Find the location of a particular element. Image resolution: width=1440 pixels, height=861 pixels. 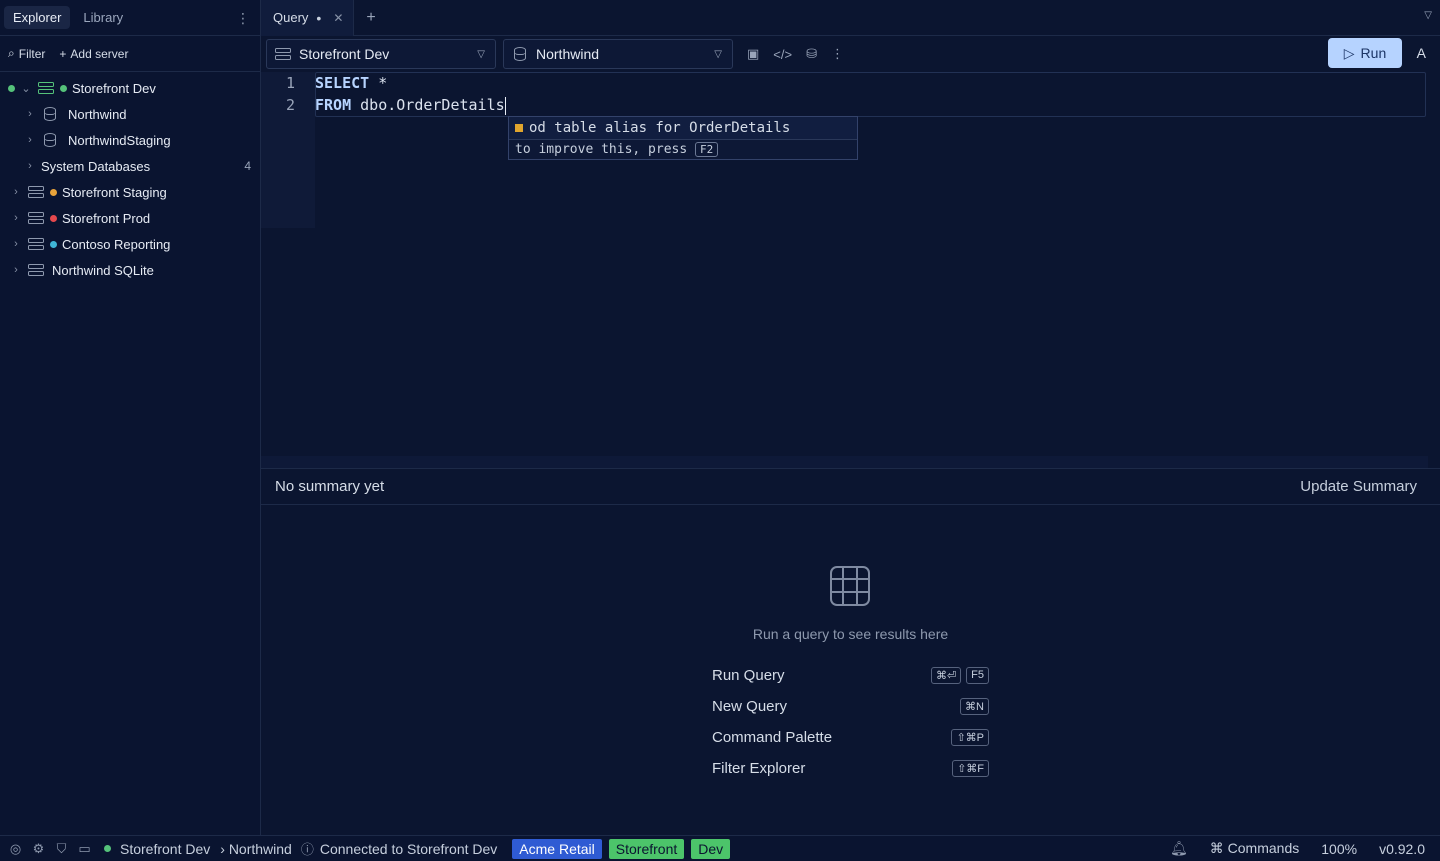

tree-item-storefront-dev: ⌄ Storefront Dev is located at coordinates (130, 88).